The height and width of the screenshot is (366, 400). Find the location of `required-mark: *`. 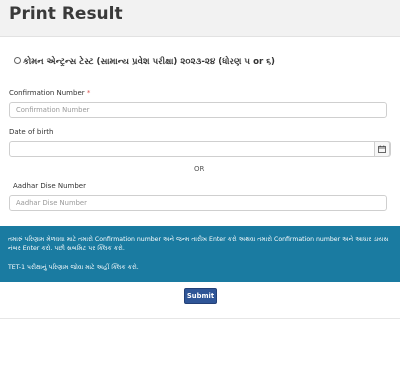

required-mark: * is located at coordinates (88, 93).